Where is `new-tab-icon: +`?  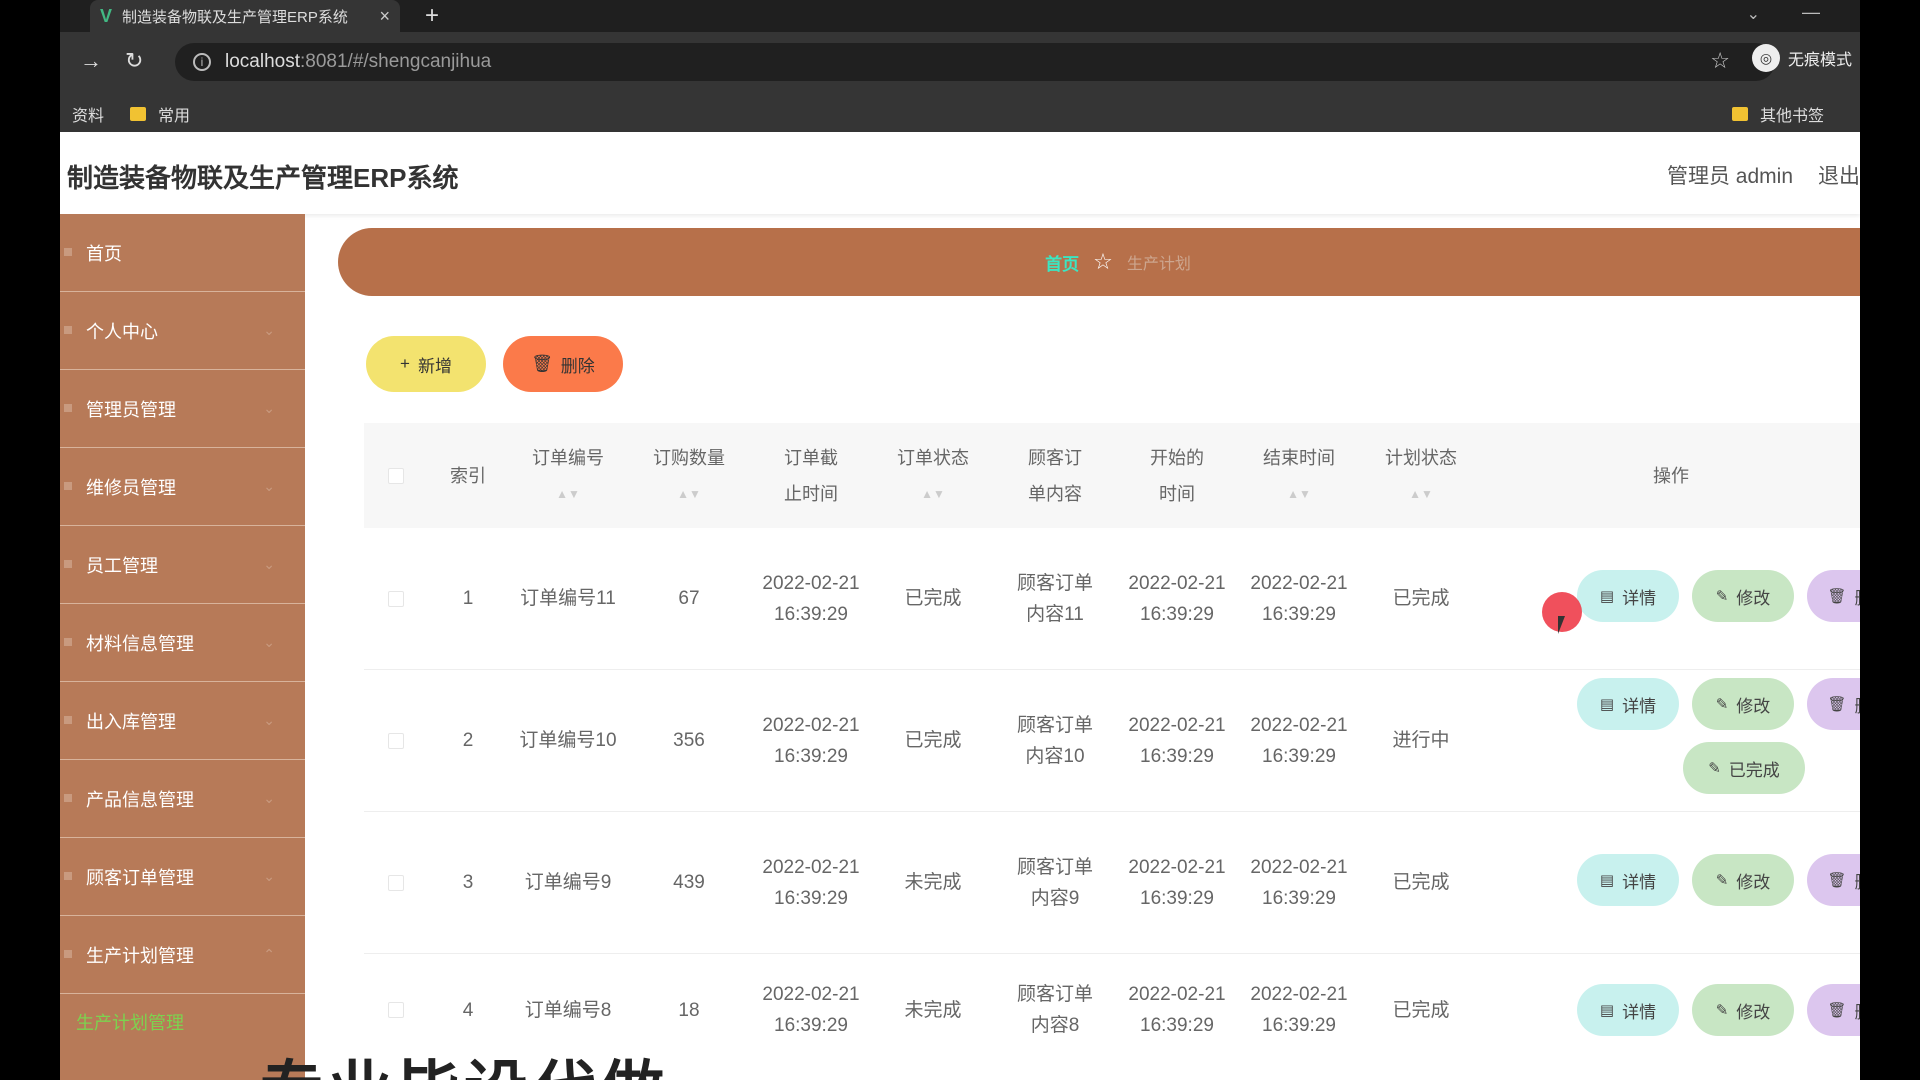 new-tab-icon: + is located at coordinates (432, 16).